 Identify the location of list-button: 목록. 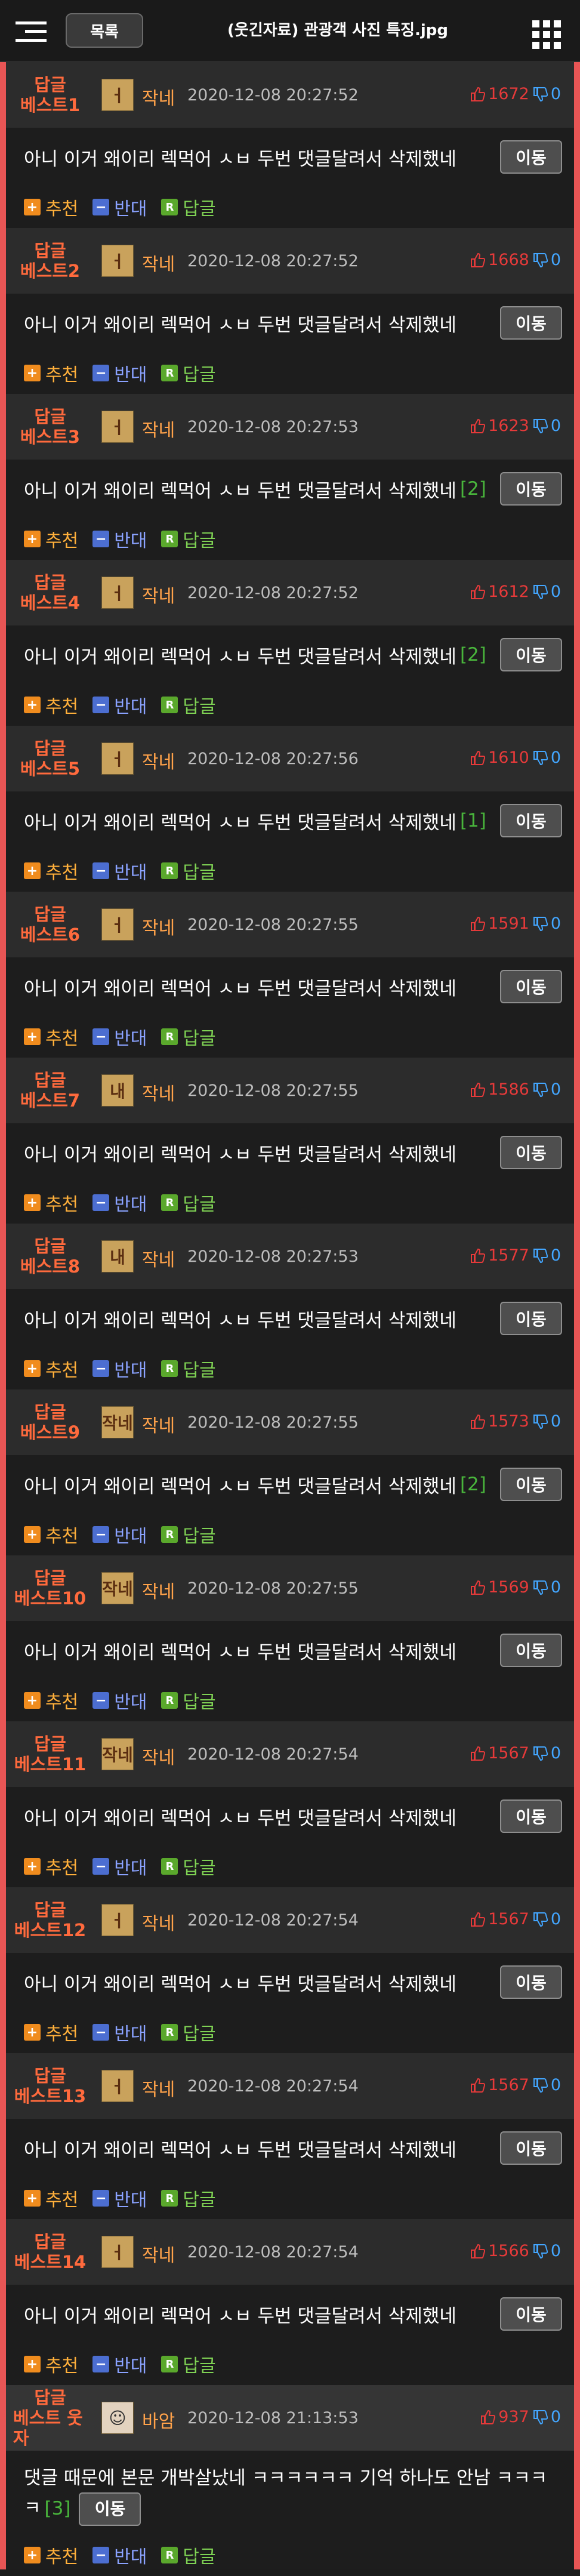
(104, 30).